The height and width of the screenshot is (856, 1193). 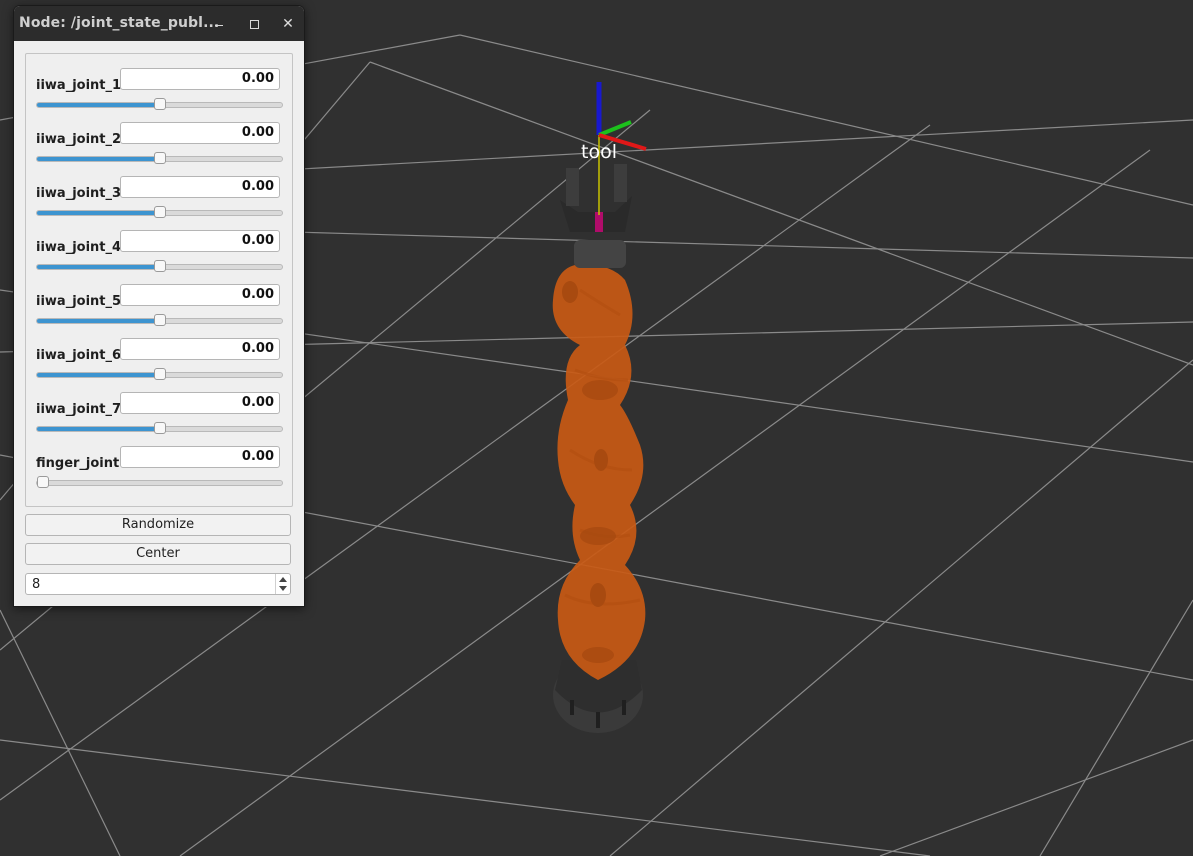 I want to click on joint-label: iiwa_joint_6, so click(x=79, y=355).